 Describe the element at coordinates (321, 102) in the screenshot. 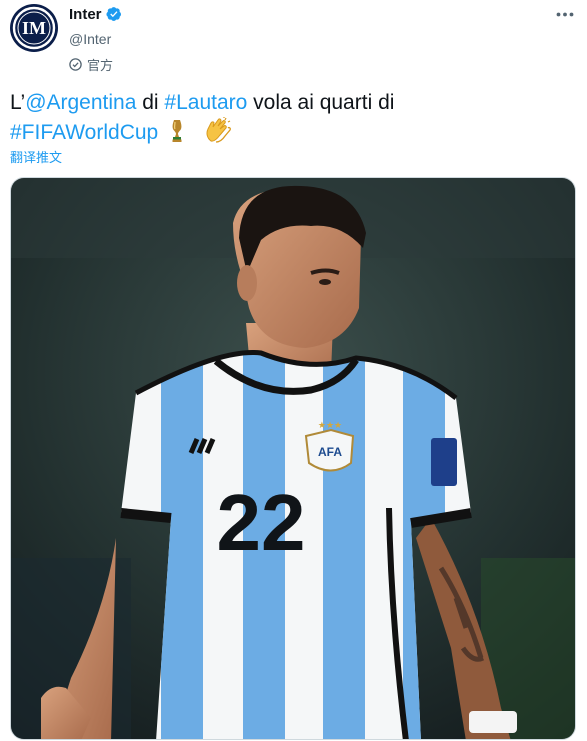

I see `tweet-text-rest: vola ai quarti di` at that location.